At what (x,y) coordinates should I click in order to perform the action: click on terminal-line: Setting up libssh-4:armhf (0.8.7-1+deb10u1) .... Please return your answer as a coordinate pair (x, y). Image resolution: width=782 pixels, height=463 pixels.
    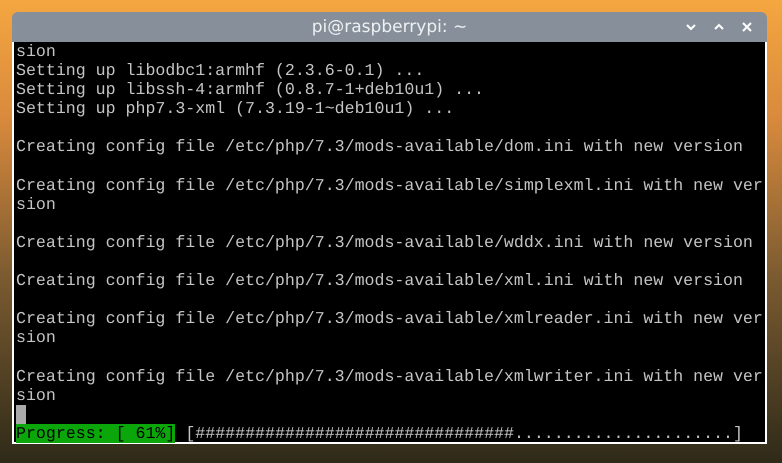
    Looking at the image, I should click on (251, 90).